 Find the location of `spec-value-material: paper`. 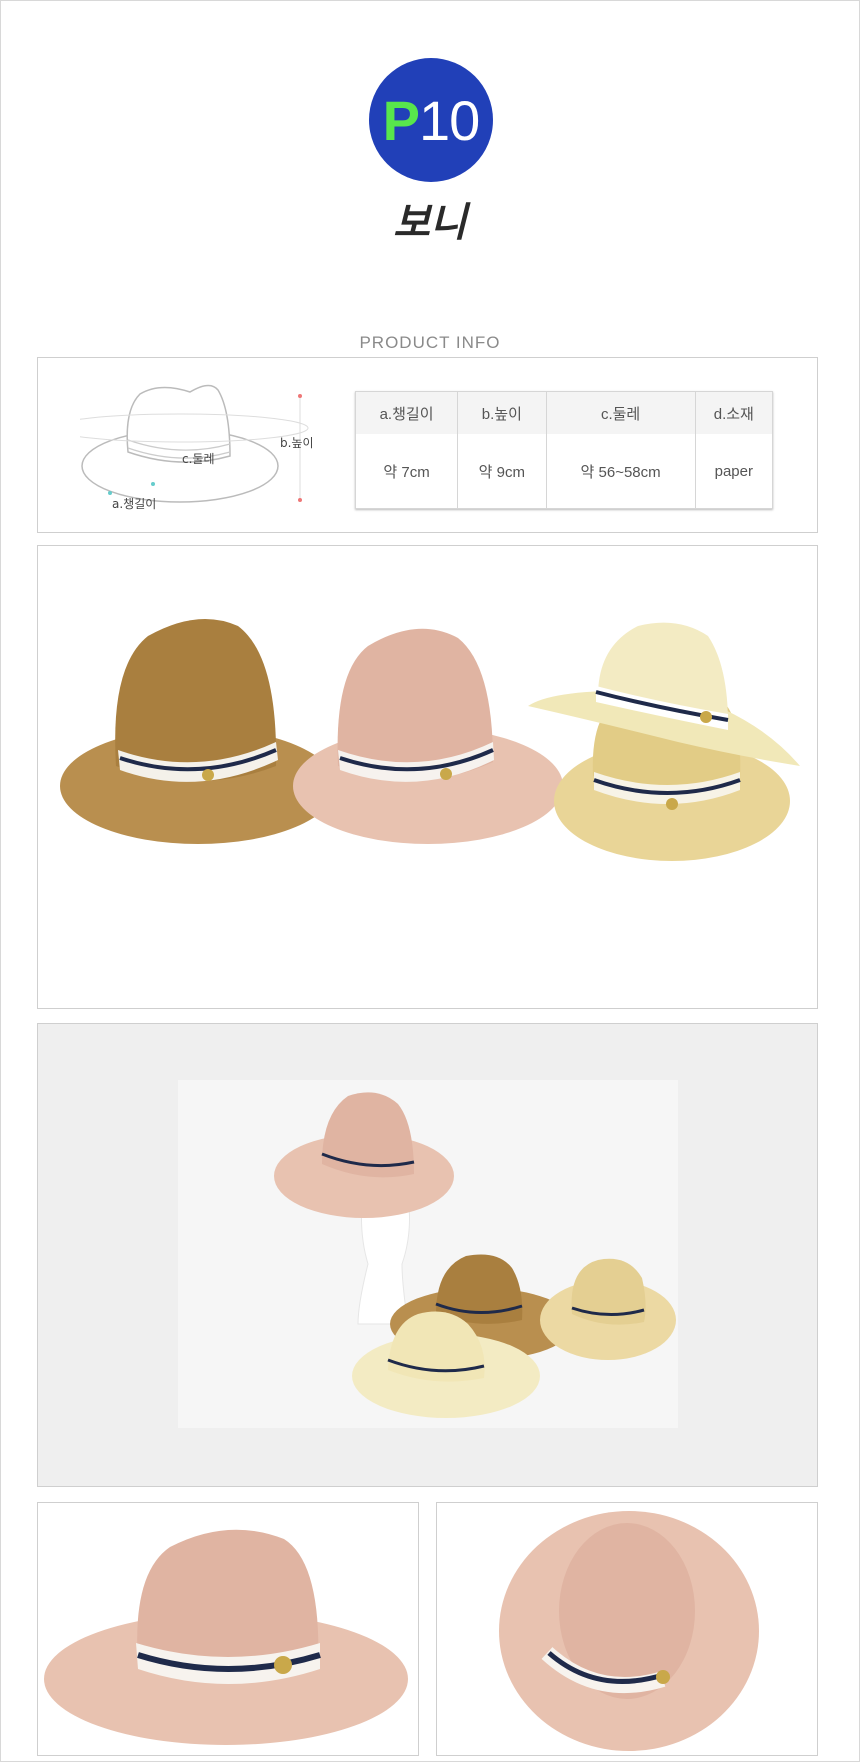

spec-value-material: paper is located at coordinates (734, 471).